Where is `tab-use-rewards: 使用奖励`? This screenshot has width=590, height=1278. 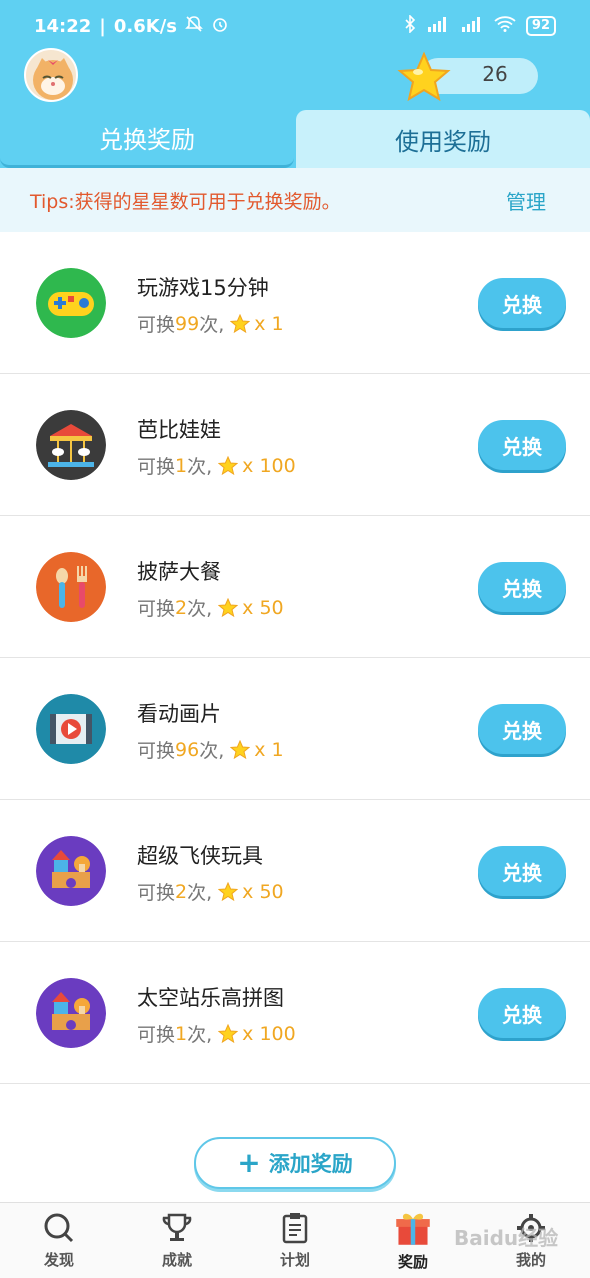
tab-use-rewards: 使用奖励 is located at coordinates (443, 139).